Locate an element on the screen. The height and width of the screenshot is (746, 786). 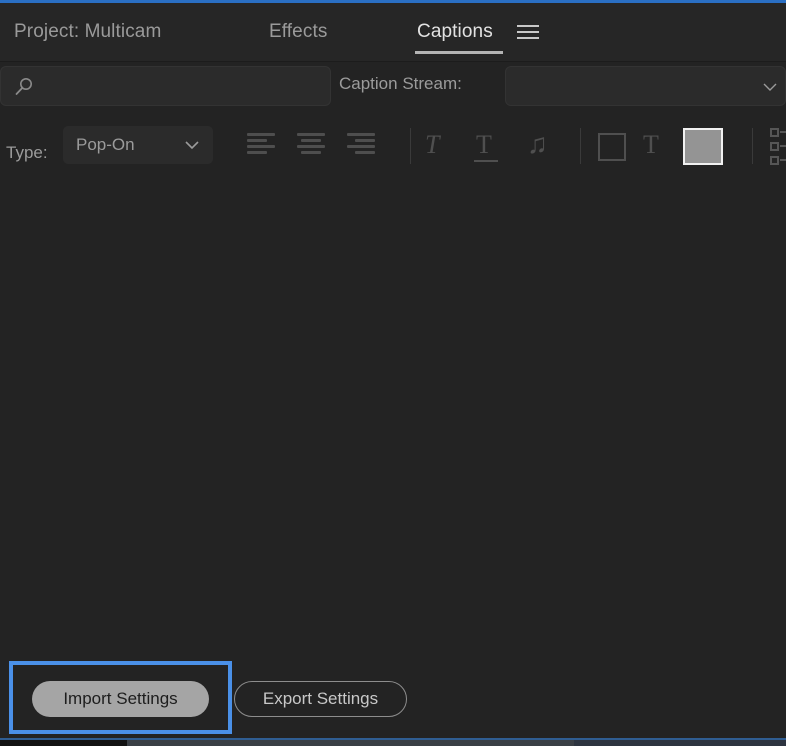
bottom-chrome-strip-mid is located at coordinates (350, 743).